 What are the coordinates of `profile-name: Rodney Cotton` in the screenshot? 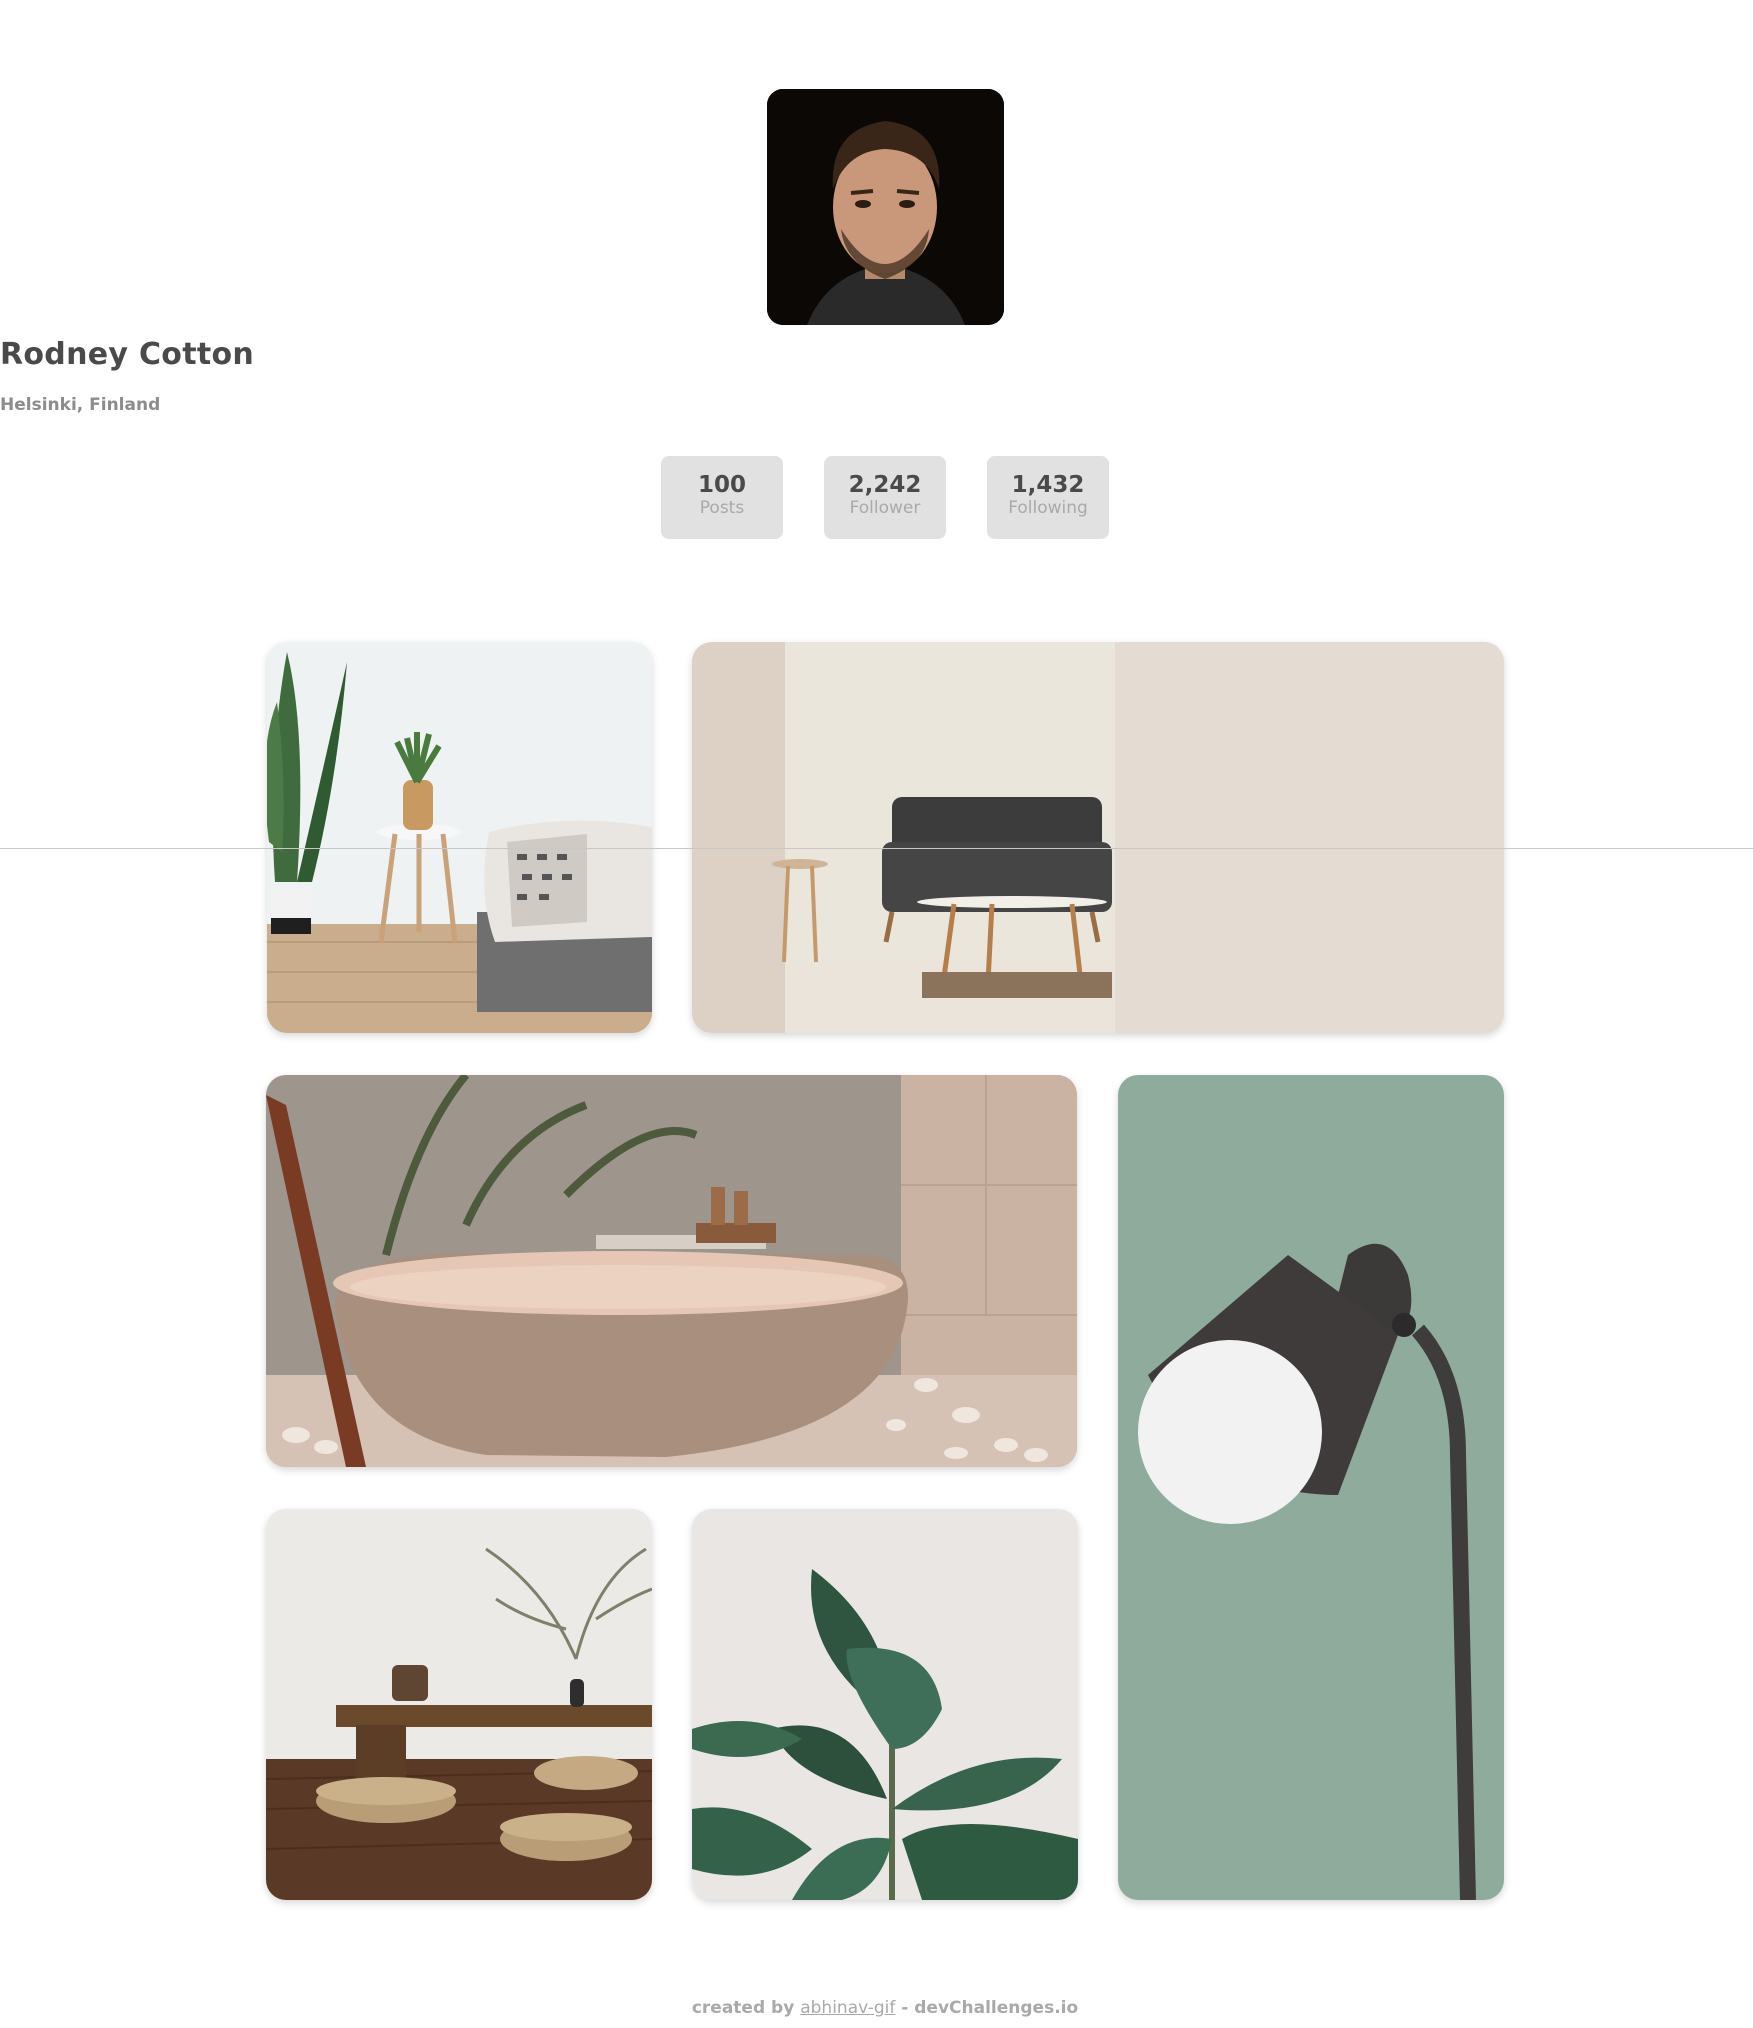 It's located at (127, 354).